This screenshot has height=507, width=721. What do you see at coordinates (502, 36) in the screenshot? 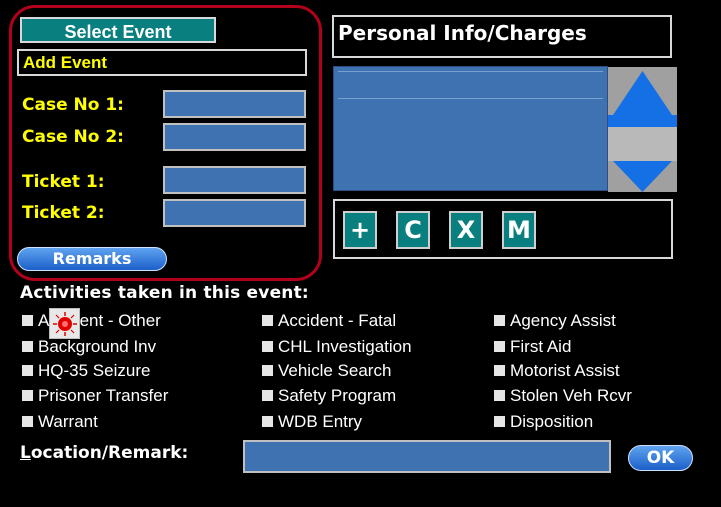
I see `personal-info-header: Personal Info/Charges` at bounding box center [502, 36].